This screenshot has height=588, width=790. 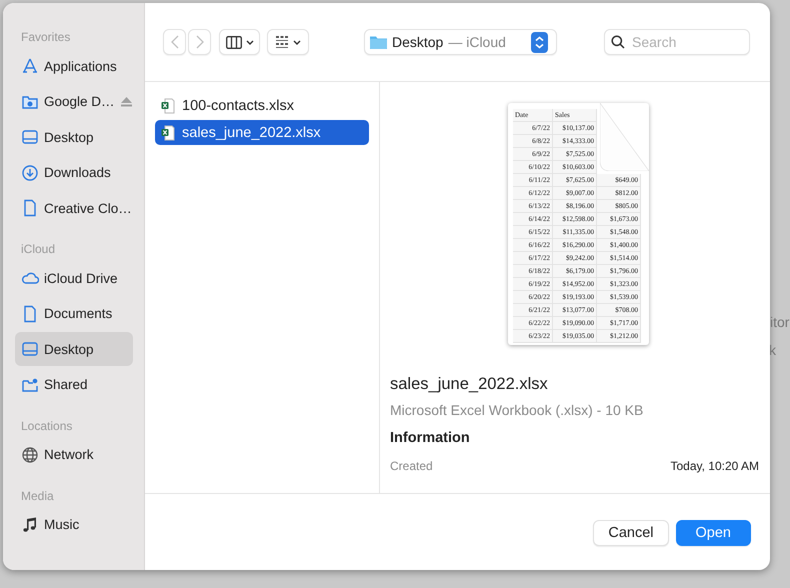 What do you see at coordinates (378, 42) in the screenshot?
I see `folder-icon` at bounding box center [378, 42].